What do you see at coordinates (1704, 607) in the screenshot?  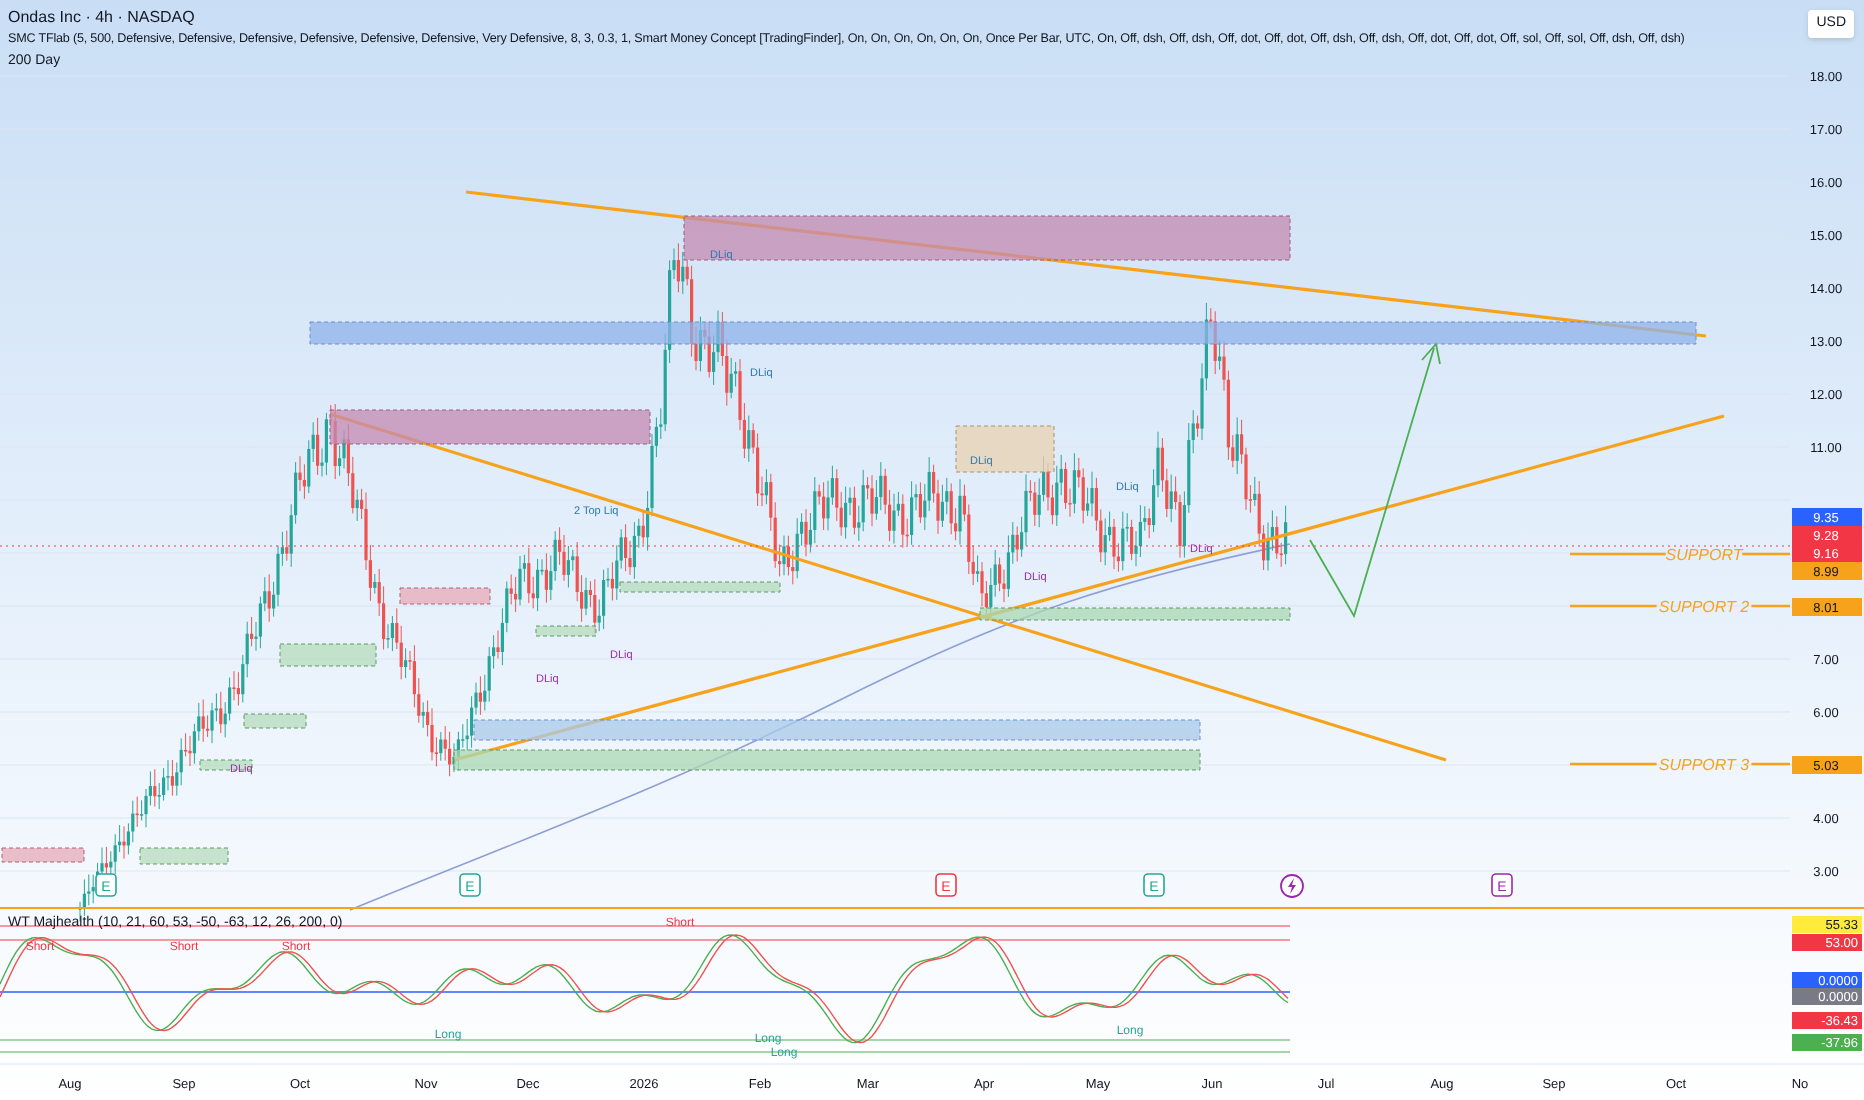 I see `support-label: SUPPORT 2` at bounding box center [1704, 607].